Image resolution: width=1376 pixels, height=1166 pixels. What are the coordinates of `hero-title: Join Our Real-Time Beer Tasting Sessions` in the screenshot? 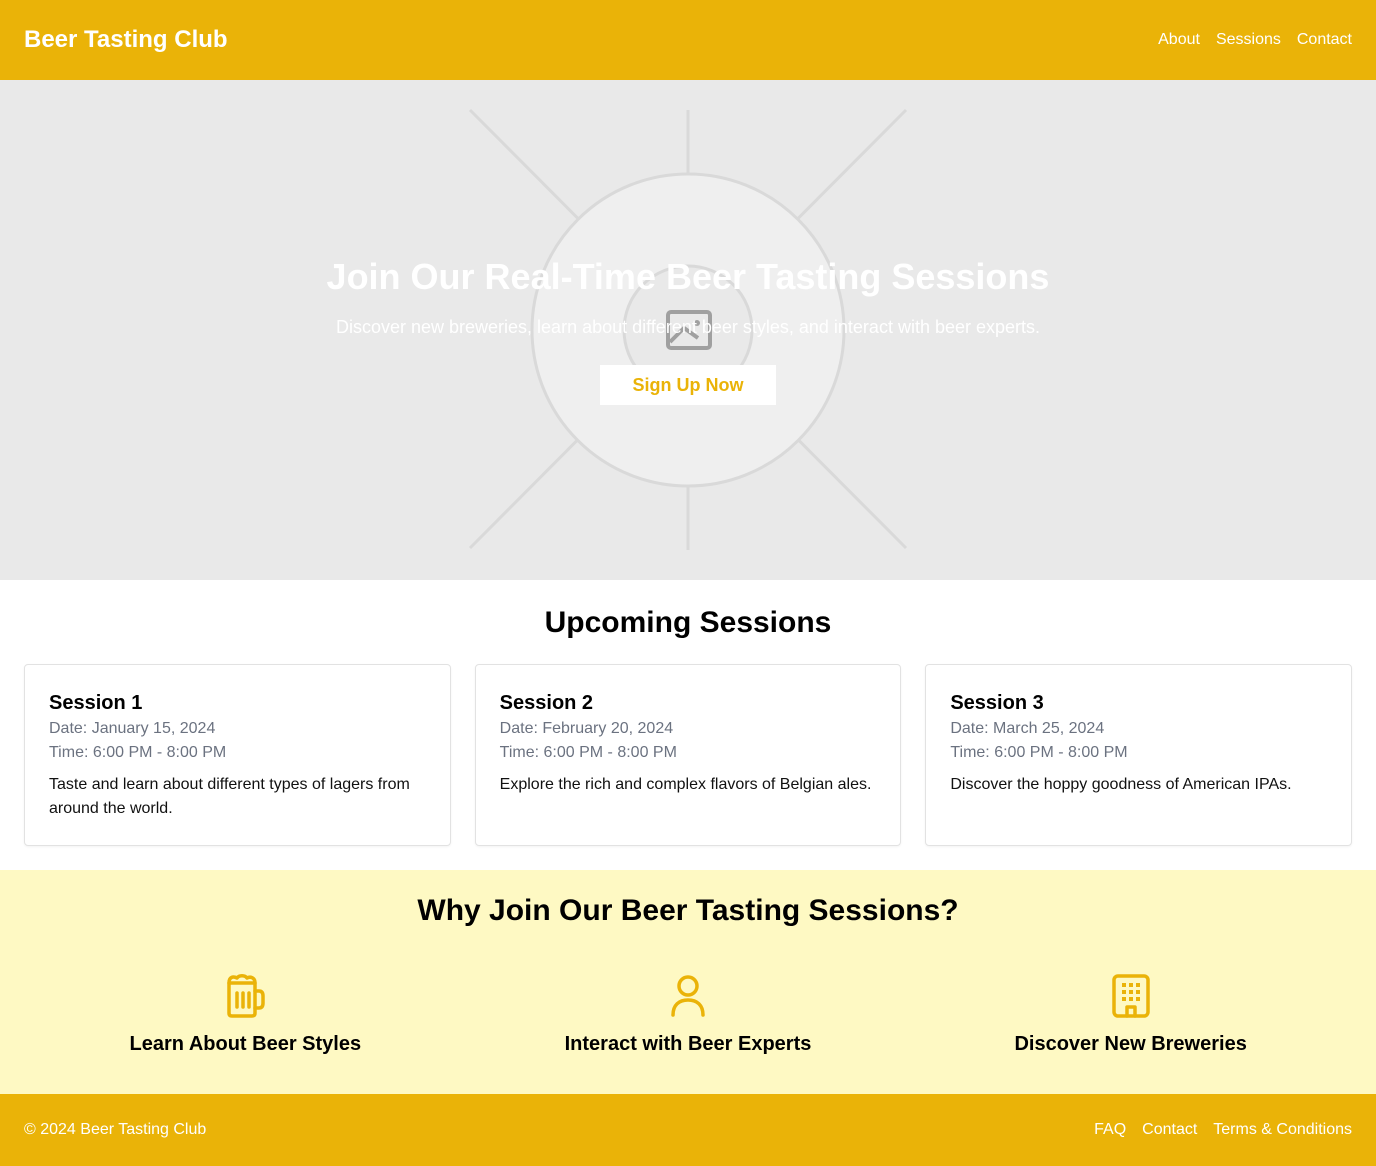 It's located at (688, 276).